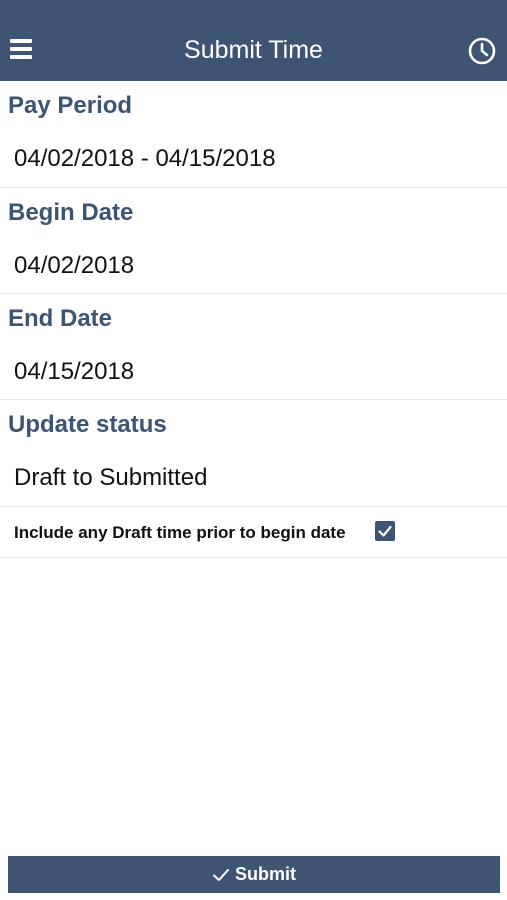  What do you see at coordinates (253, 50) in the screenshot?
I see `page-title: Submit Time` at bounding box center [253, 50].